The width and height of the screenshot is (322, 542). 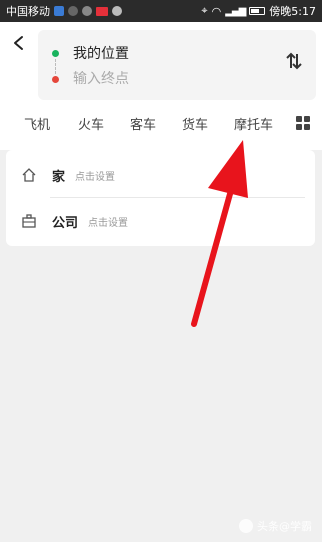 What do you see at coordinates (160, 221) in the screenshot?
I see `company-place-row: 公司 点击设置` at bounding box center [160, 221].